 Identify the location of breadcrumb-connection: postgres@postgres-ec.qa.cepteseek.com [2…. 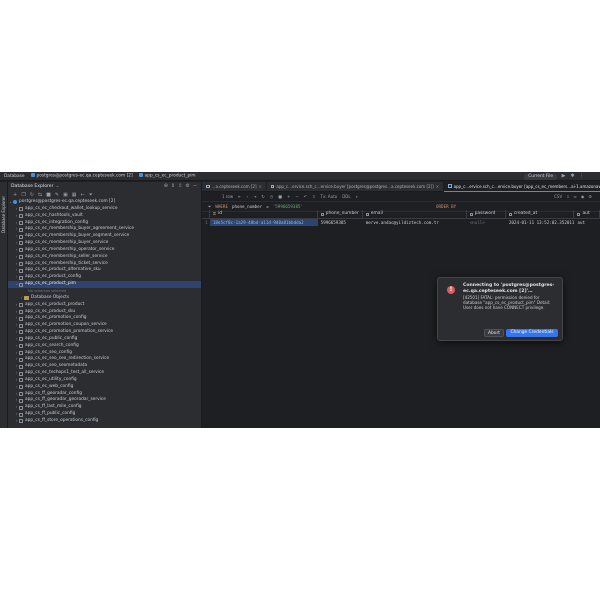
(81, 176).